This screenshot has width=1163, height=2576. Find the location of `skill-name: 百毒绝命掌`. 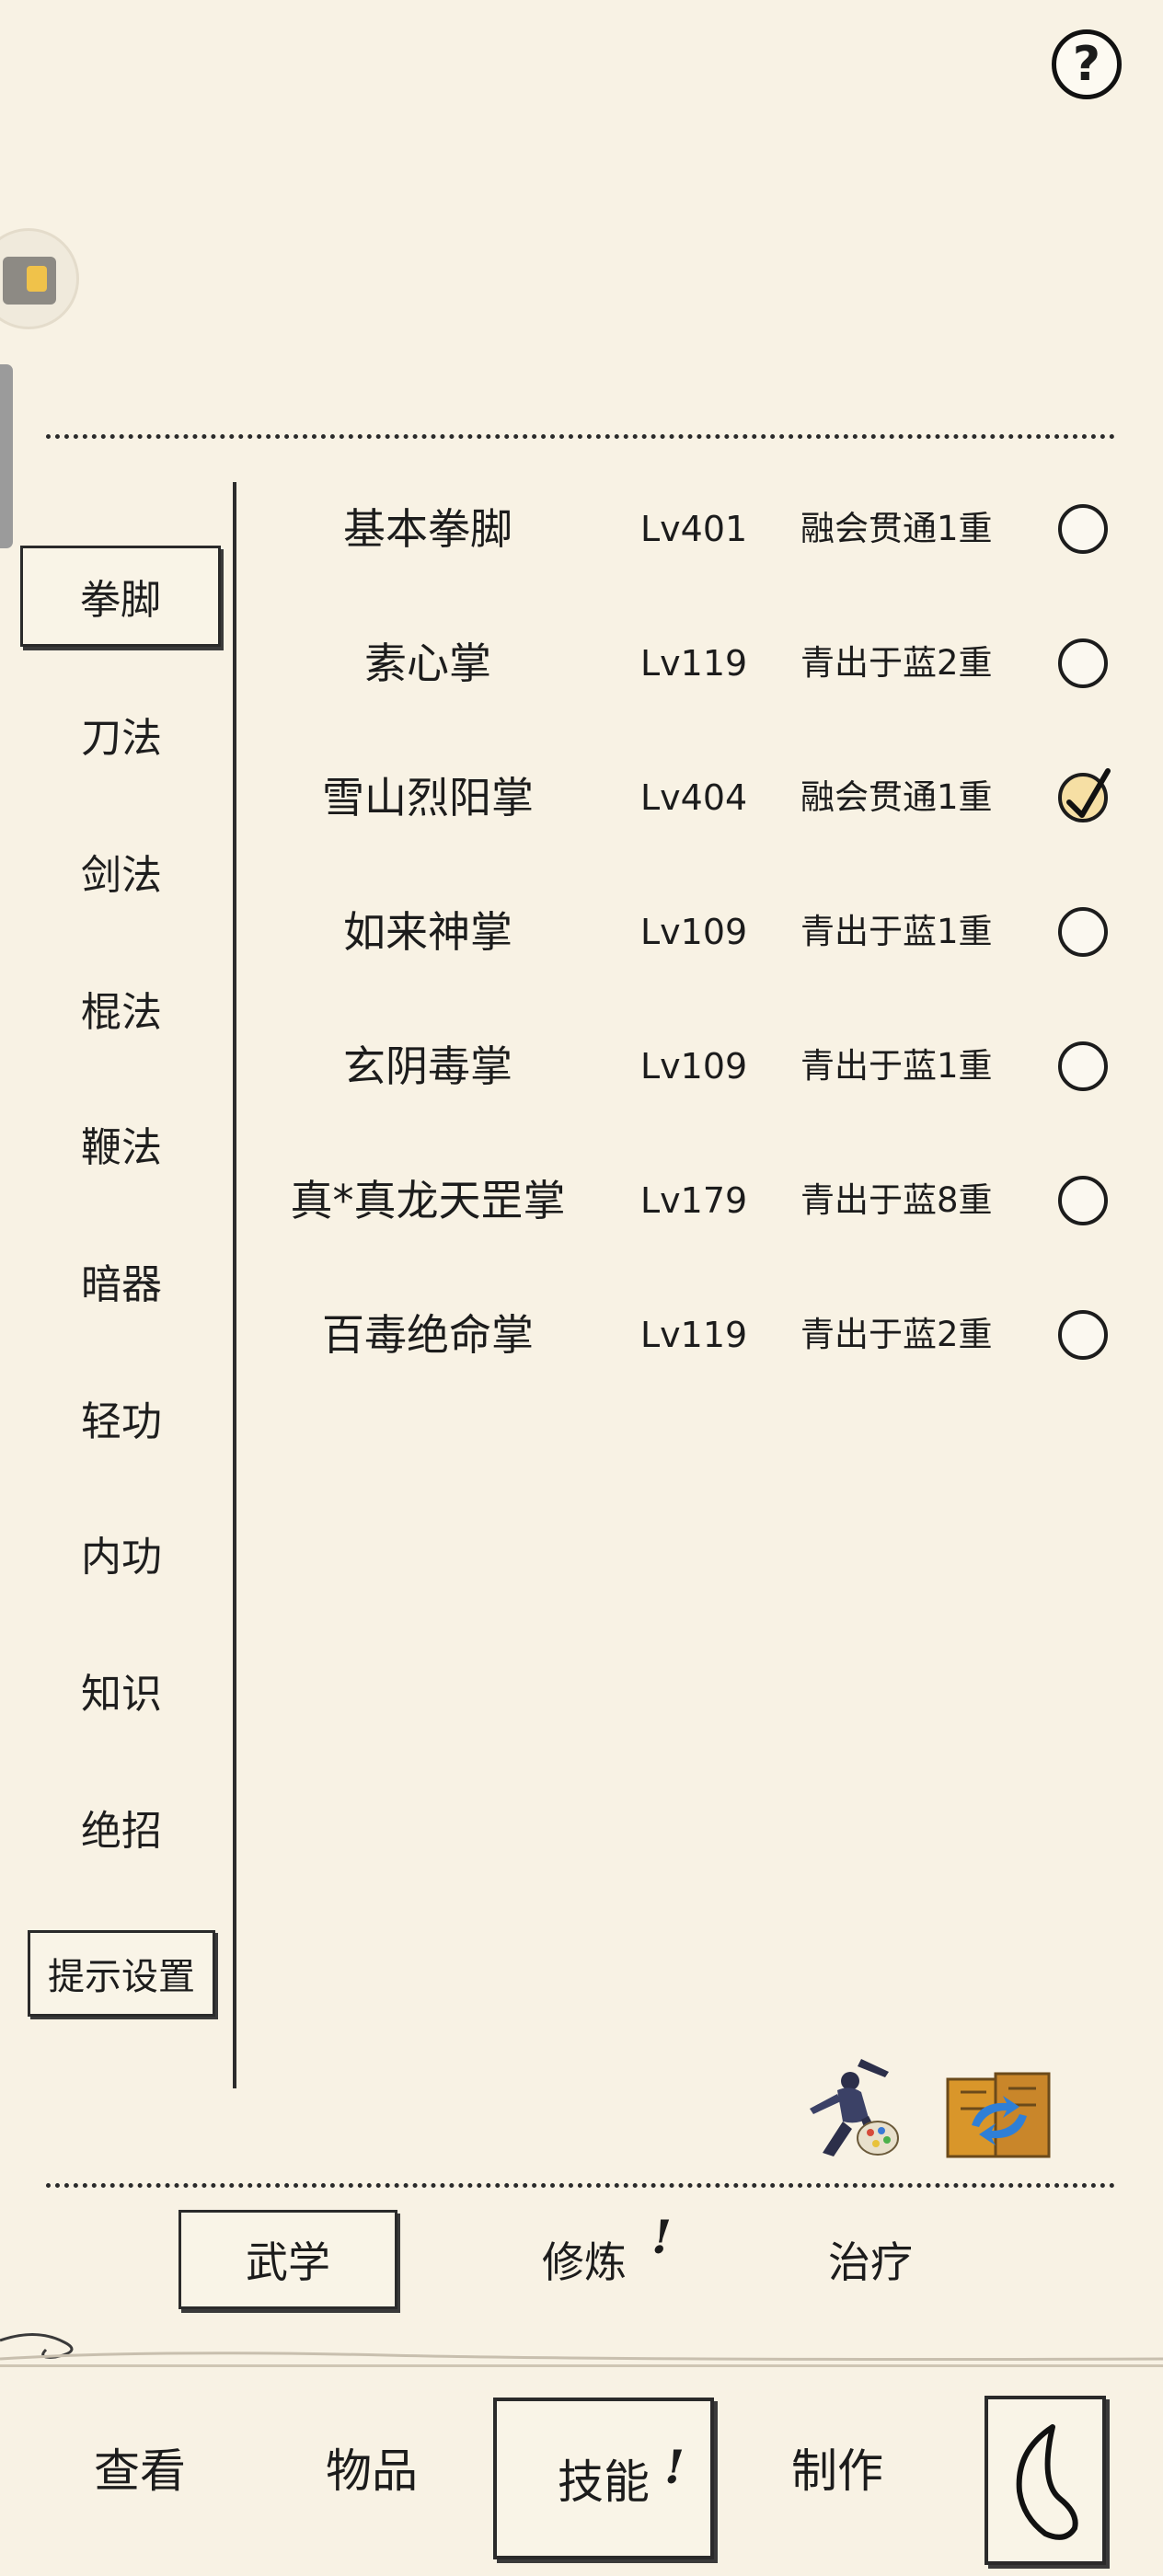

skill-name: 百毒绝命掌 is located at coordinates (428, 1335).